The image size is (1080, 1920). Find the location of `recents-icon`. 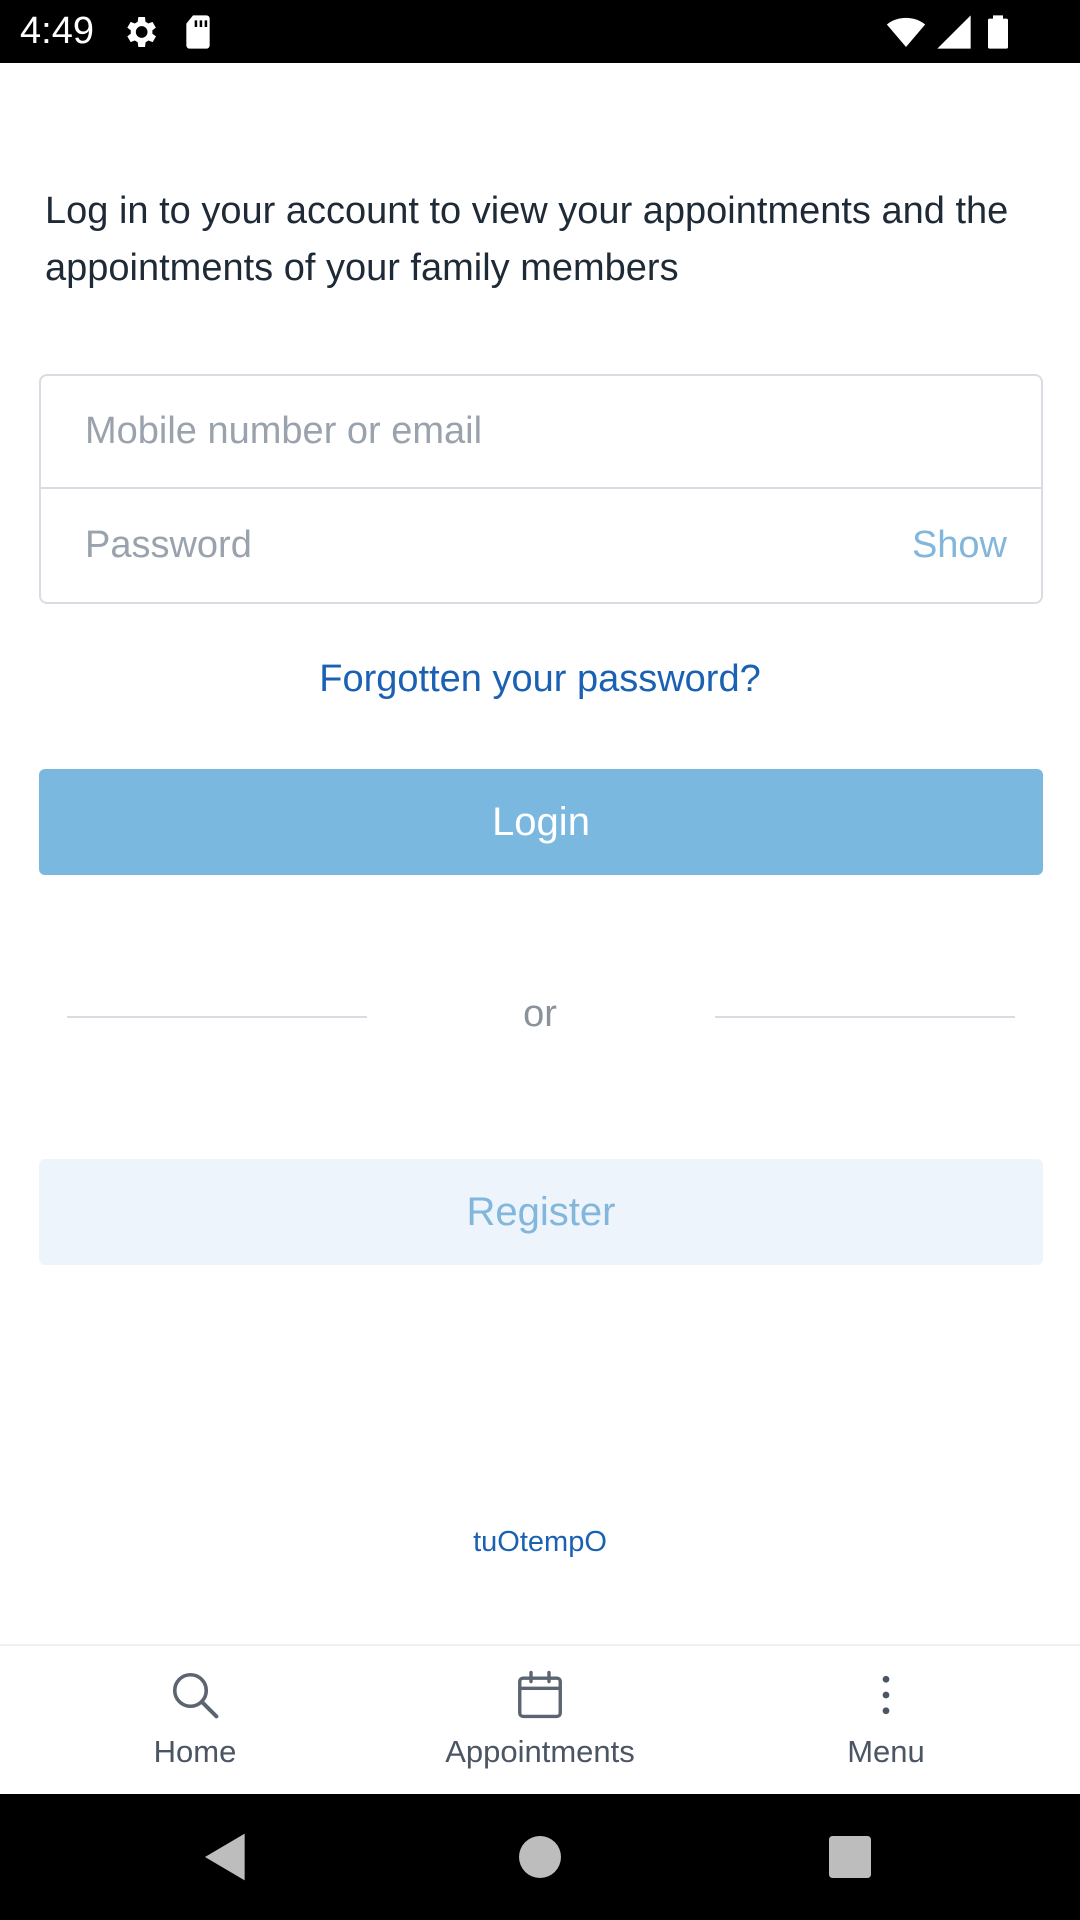

recents-icon is located at coordinates (850, 1857).